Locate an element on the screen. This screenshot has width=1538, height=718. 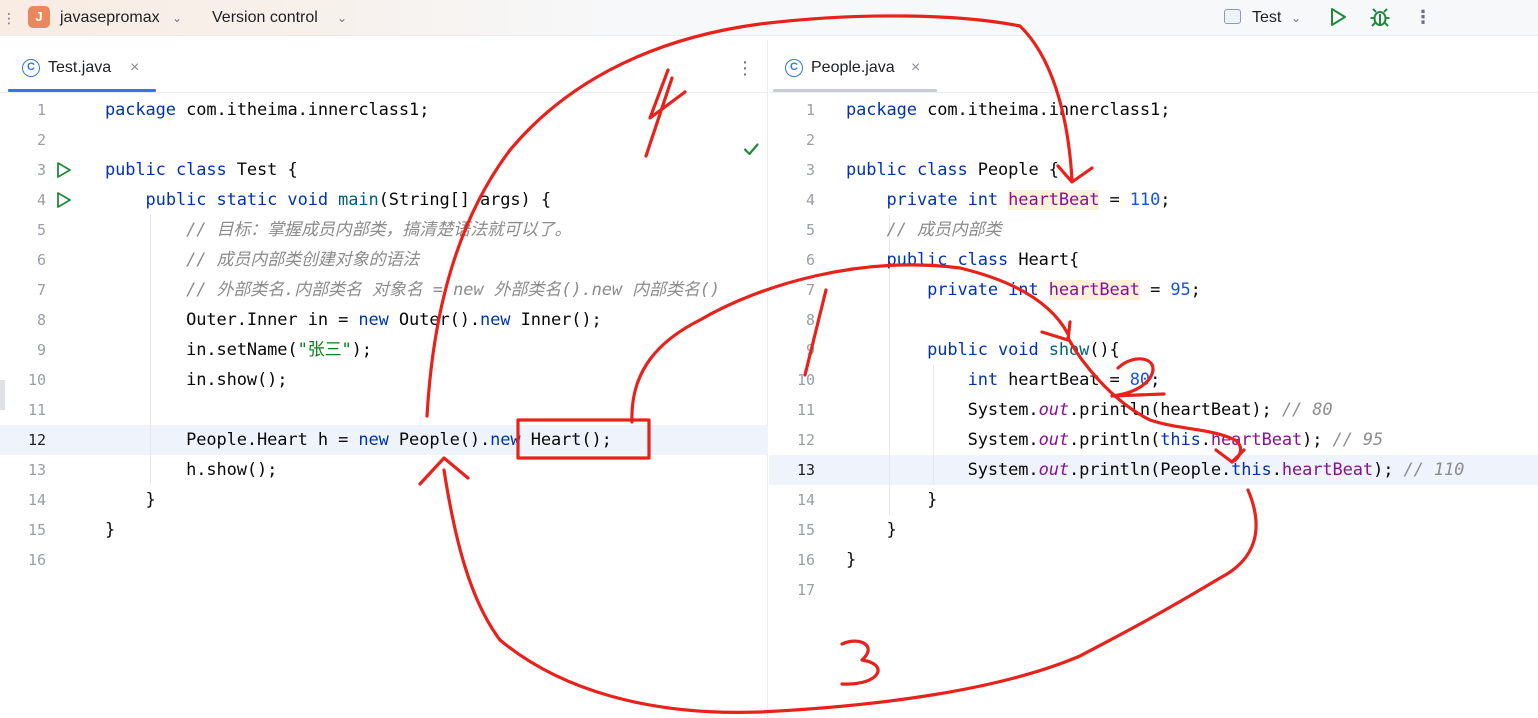
code-line: int heartBeat = 80; is located at coordinates (1003, 380).